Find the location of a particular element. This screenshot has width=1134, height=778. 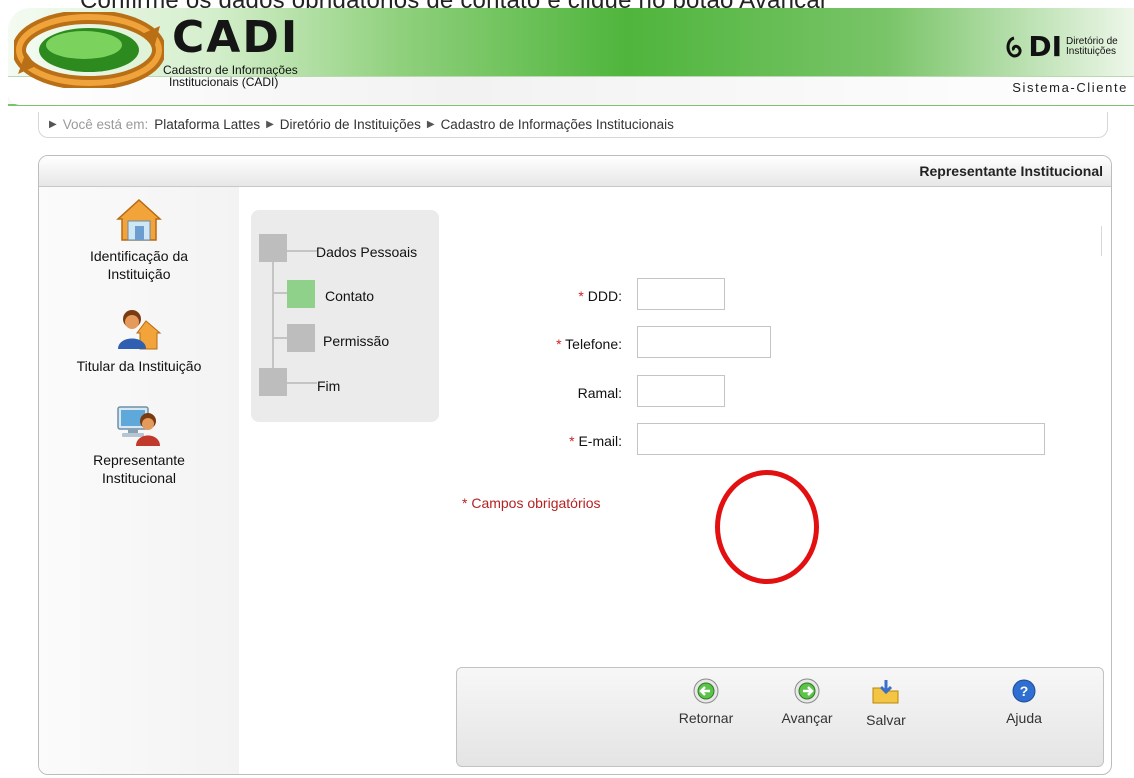

di-swirl-icon is located at coordinates (1014, 47).